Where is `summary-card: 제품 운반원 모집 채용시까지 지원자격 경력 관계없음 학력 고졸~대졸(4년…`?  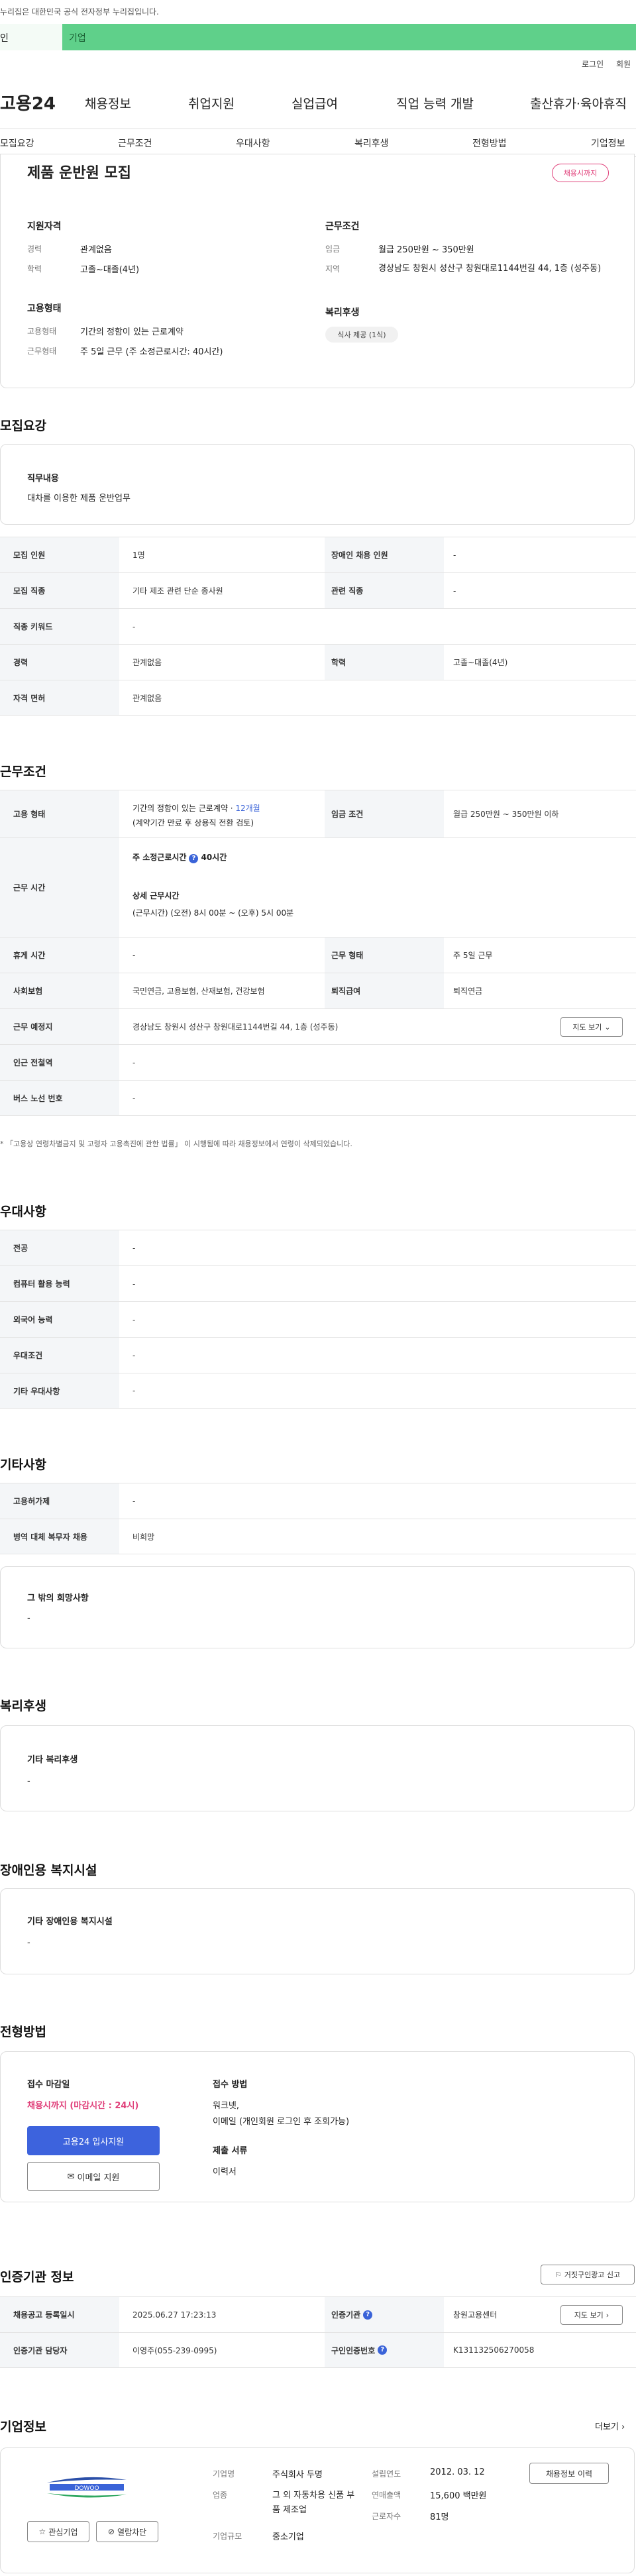 summary-card: 제품 운반원 모집 채용시까지 지원자격 경력 관계없음 학력 고졸~대졸(4년… is located at coordinates (317, 271).